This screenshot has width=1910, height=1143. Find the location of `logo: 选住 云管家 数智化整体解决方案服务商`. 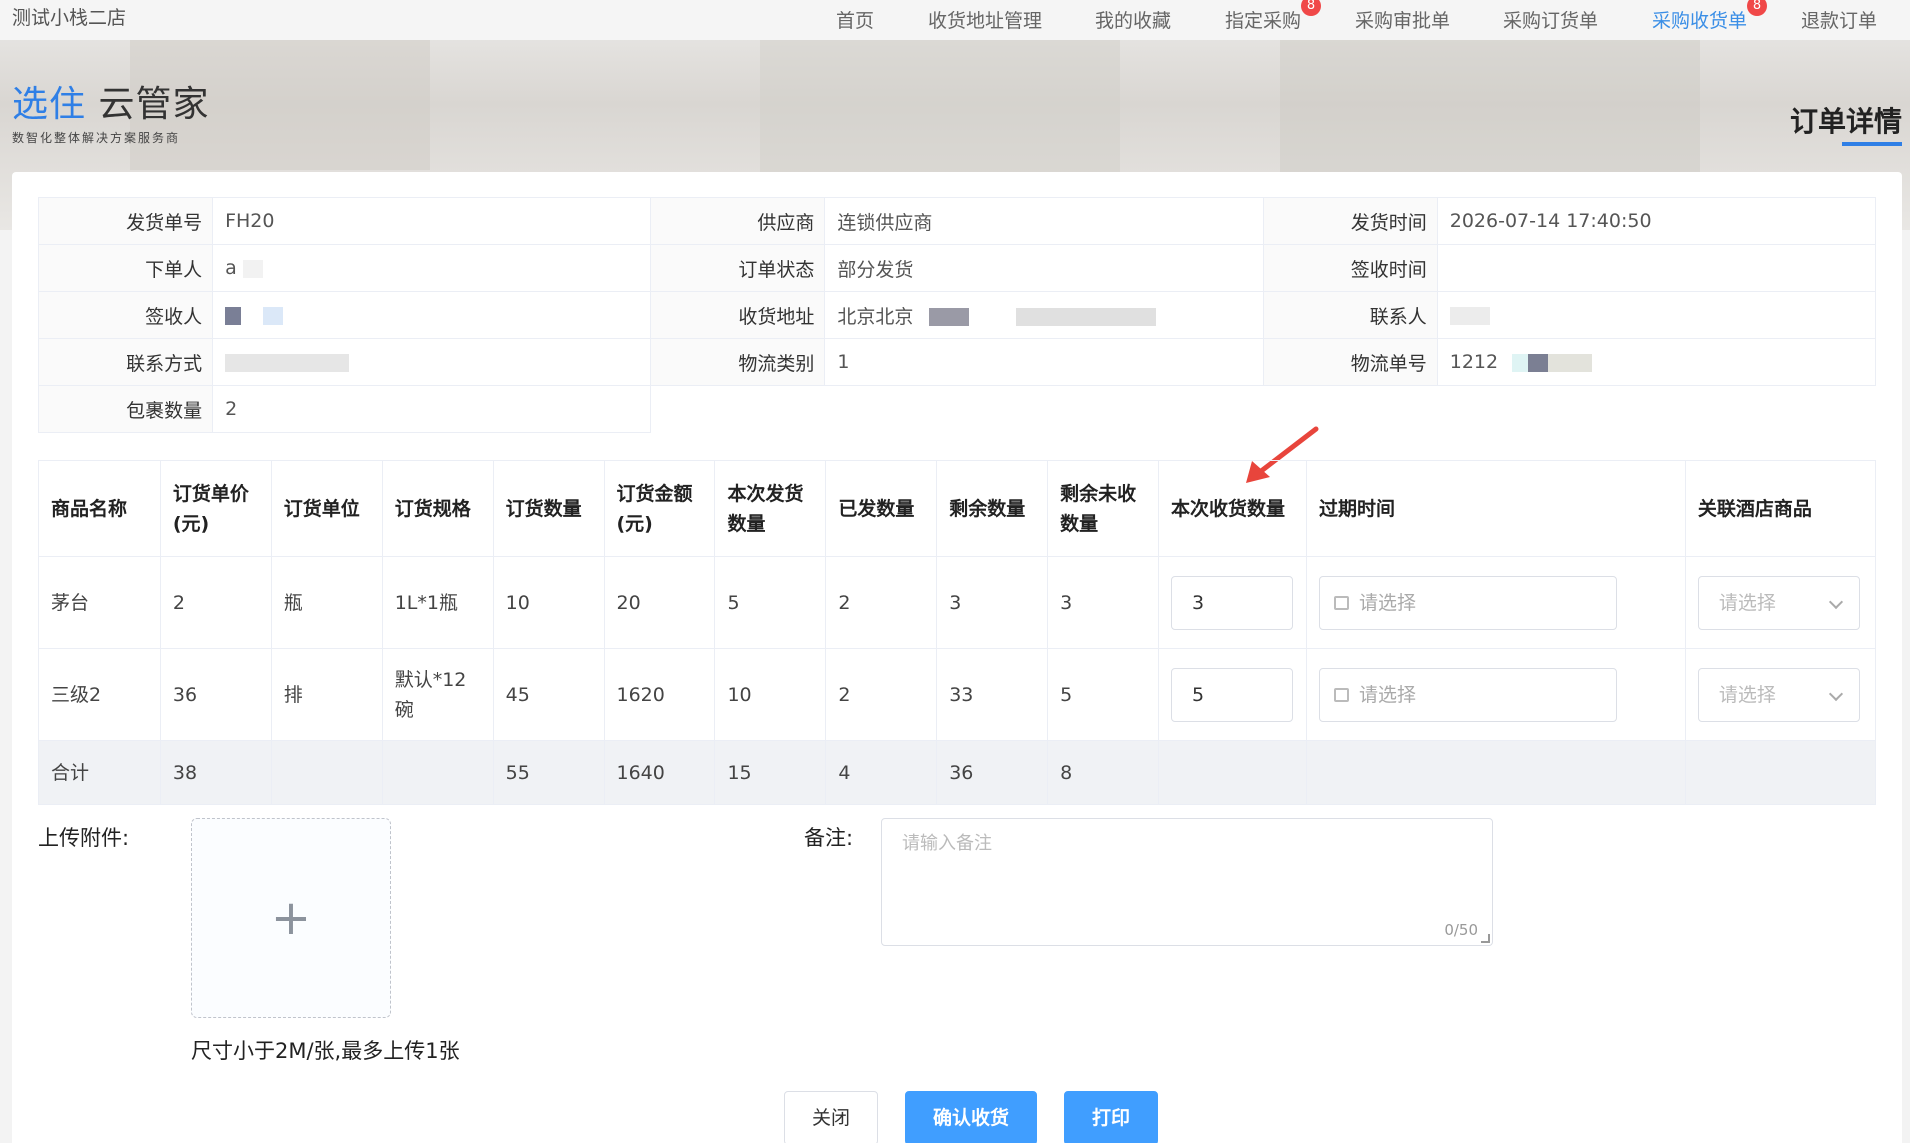

logo: 选住 云管家 数智化整体解决方案服务商 is located at coordinates (110, 110).